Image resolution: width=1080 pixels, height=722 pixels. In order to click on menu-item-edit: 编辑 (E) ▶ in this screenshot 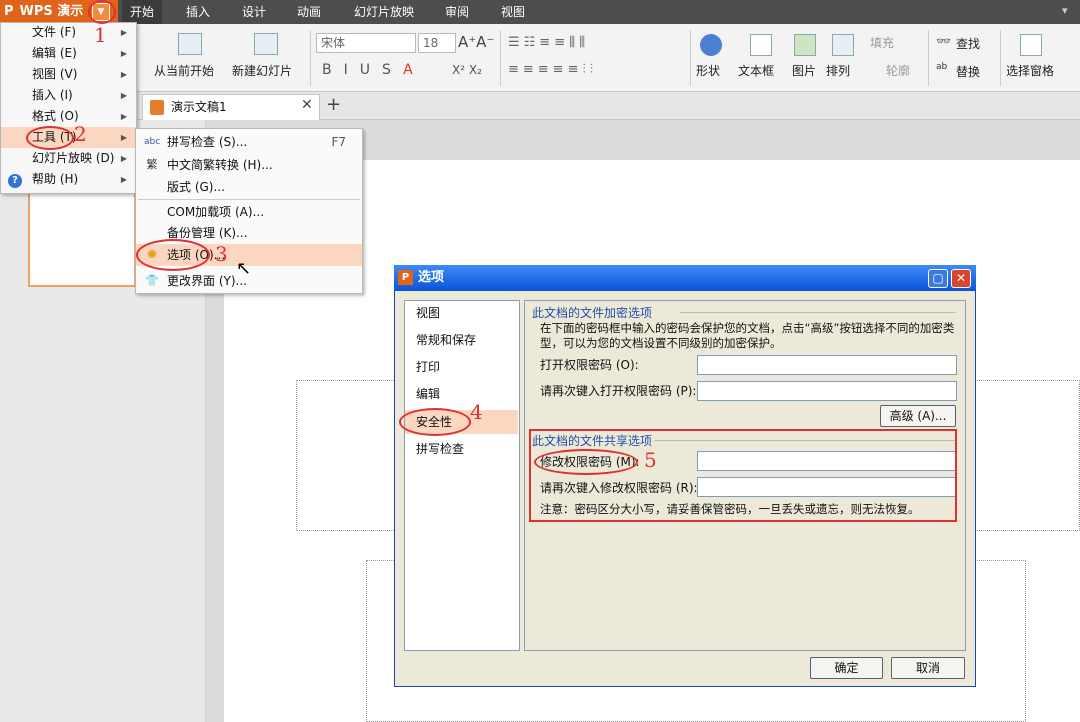, I will do `click(68, 53)`.